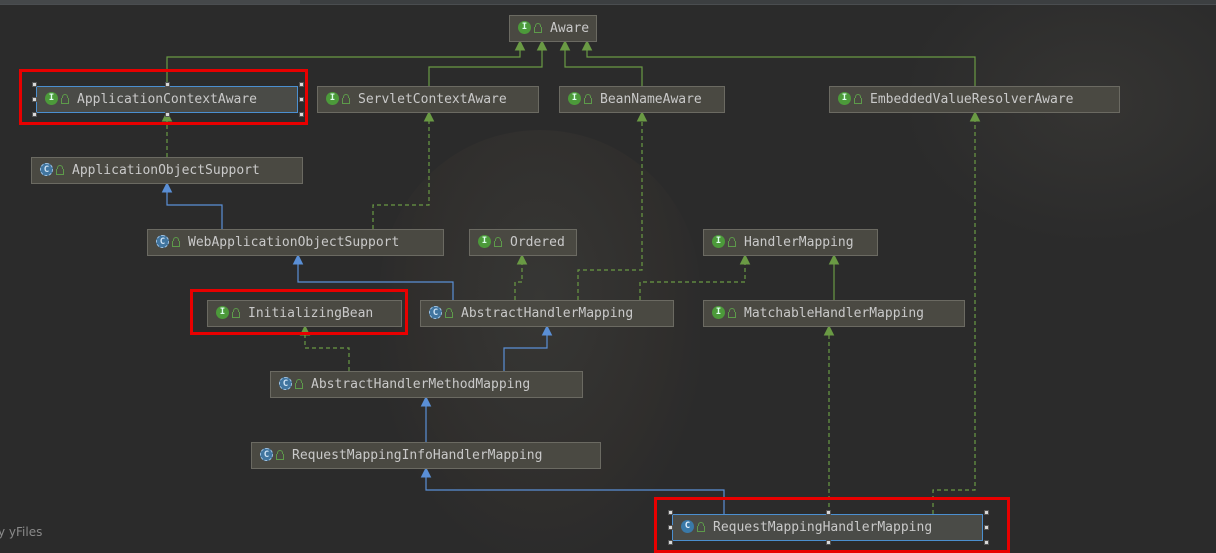 The image size is (1216, 553). What do you see at coordinates (832, 525) in the screenshot?
I see `highlight-box-rmhm` at bounding box center [832, 525].